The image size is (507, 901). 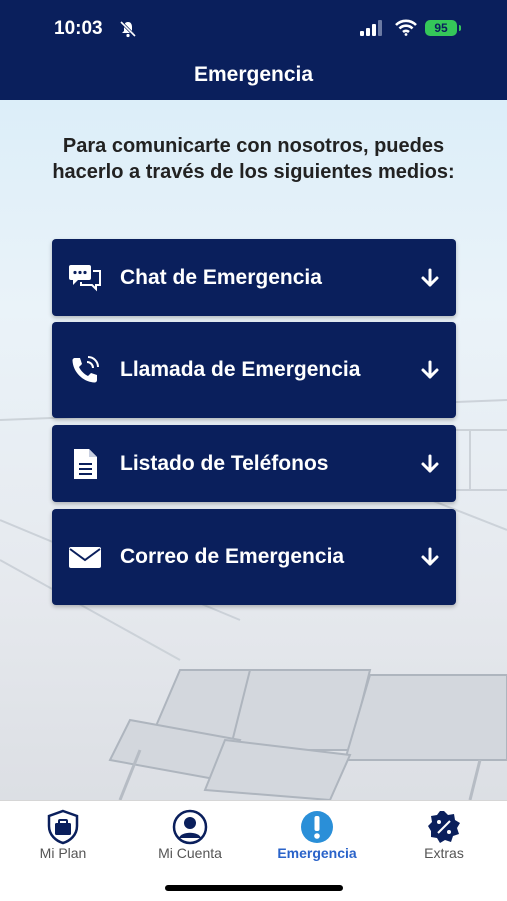 What do you see at coordinates (317, 853) in the screenshot?
I see `tab-label: Emergencia` at bounding box center [317, 853].